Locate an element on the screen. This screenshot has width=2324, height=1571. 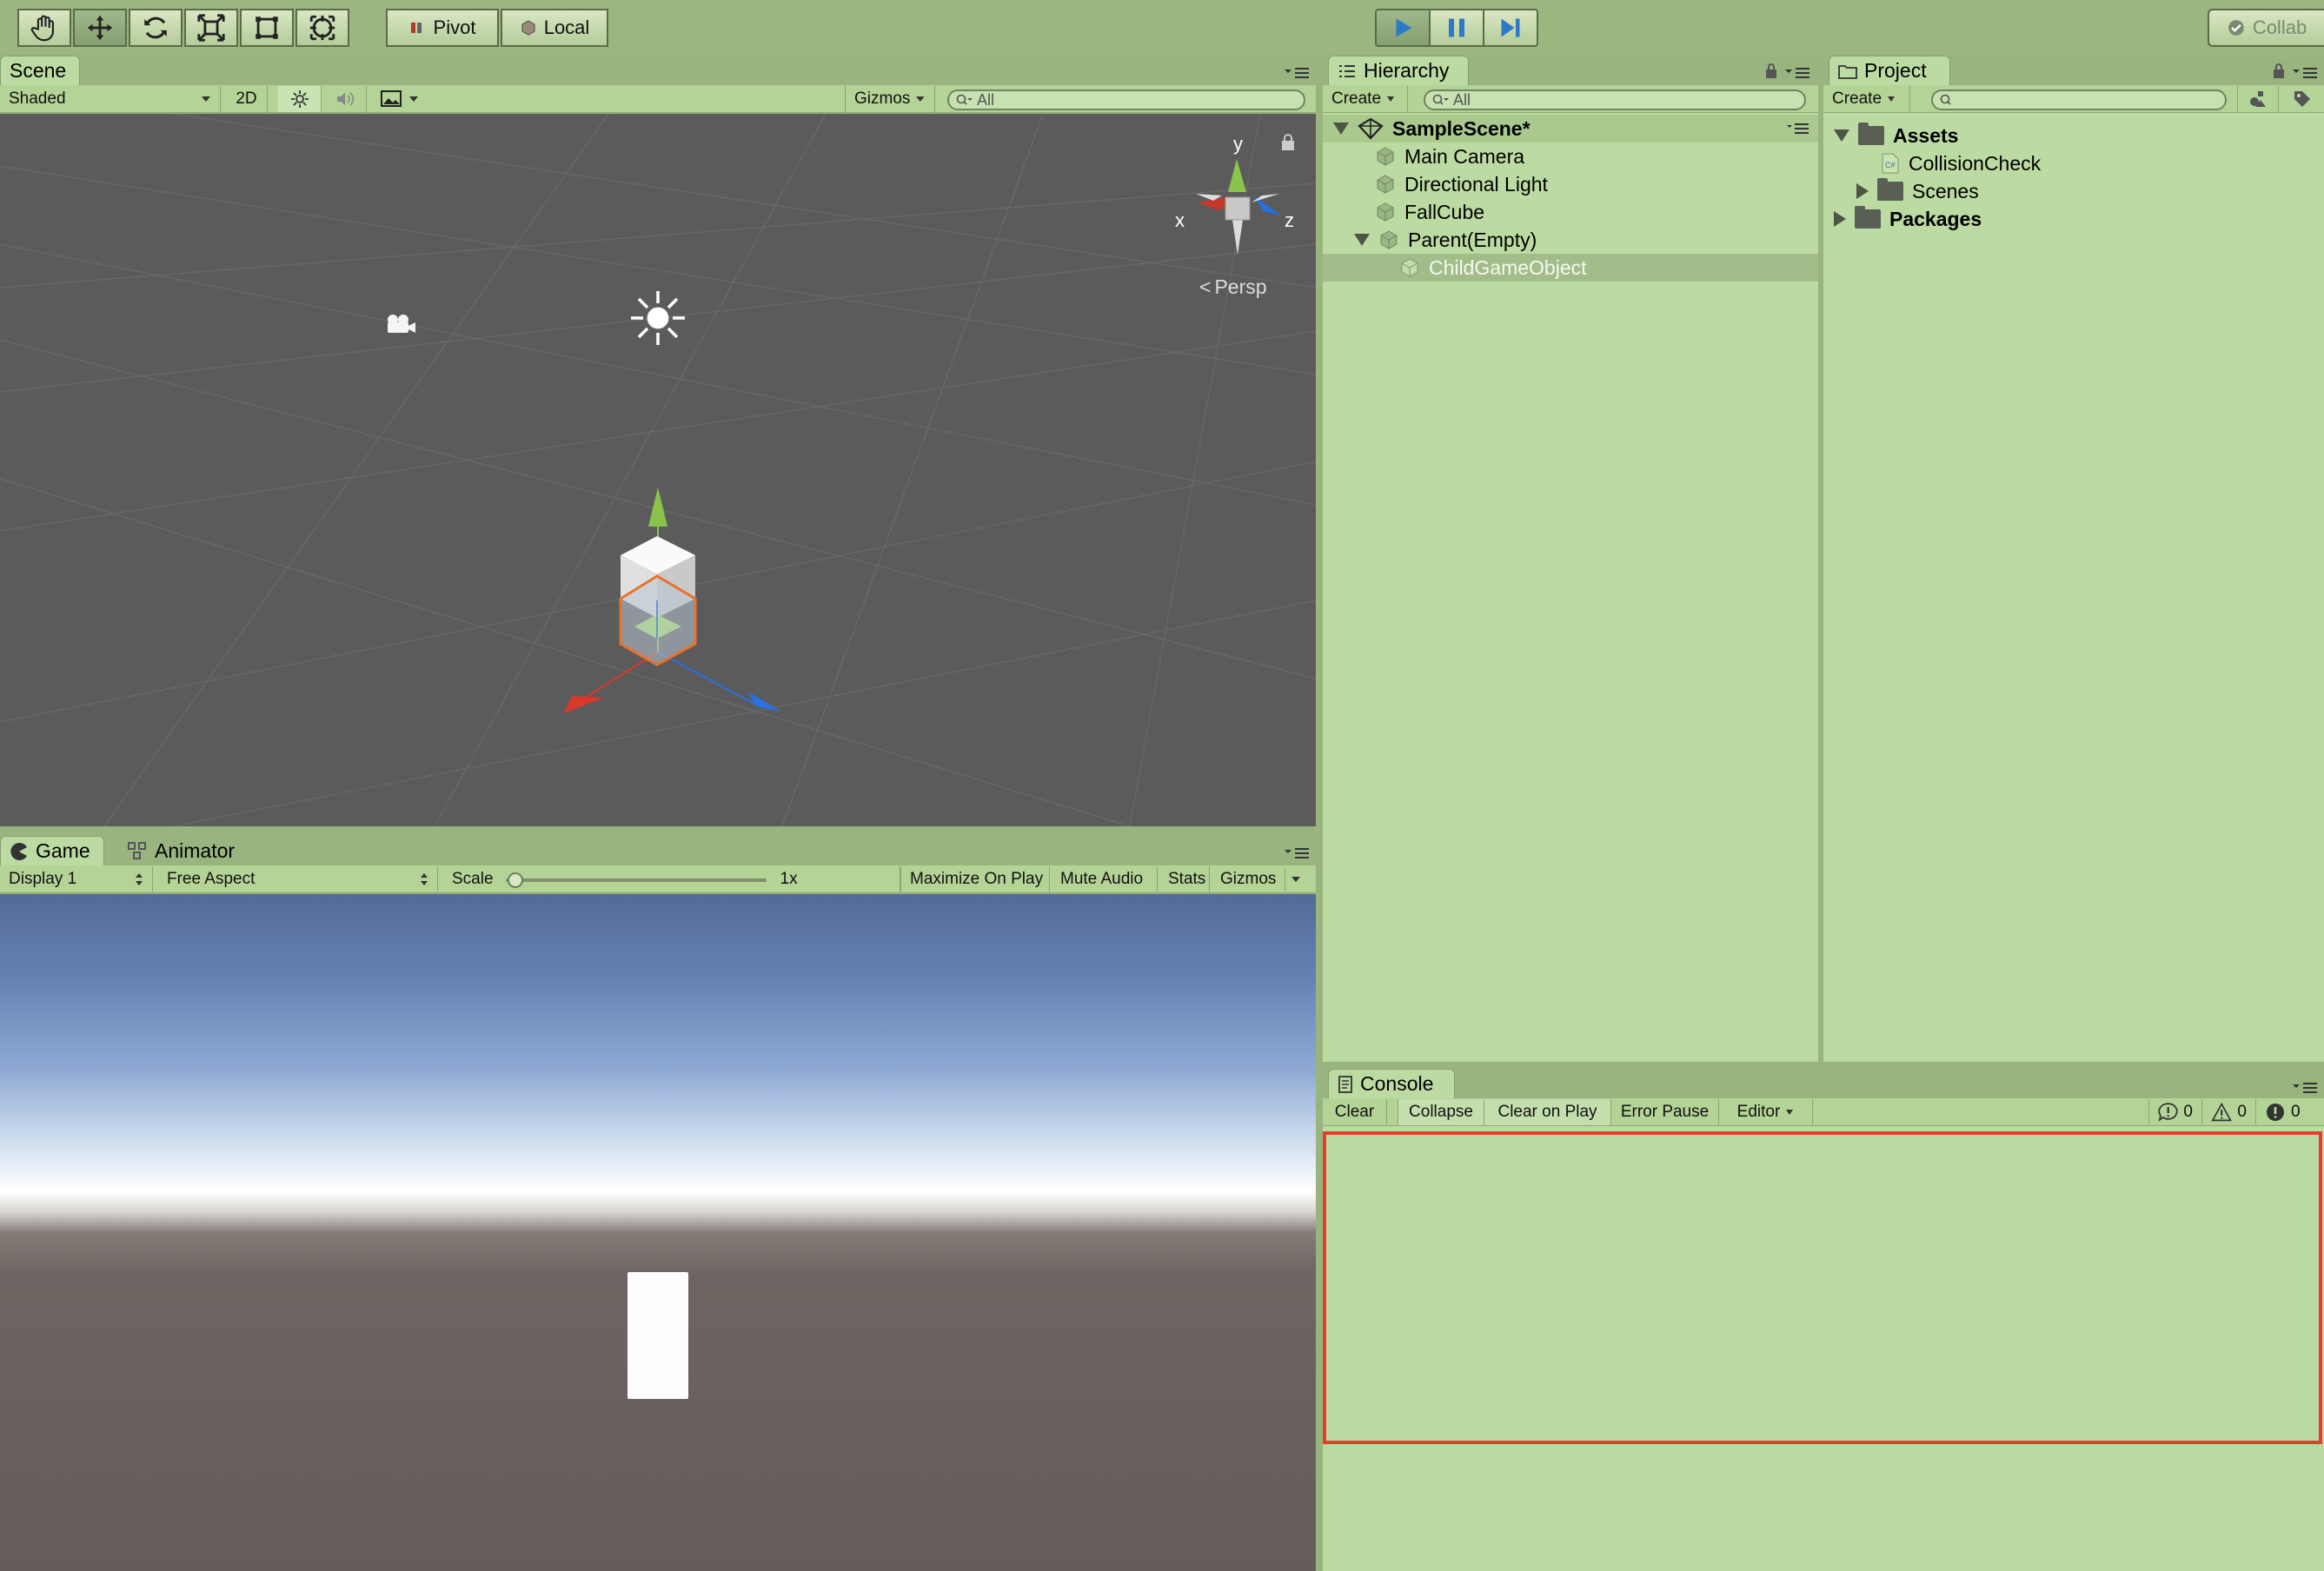
play-button is located at coordinates (1403, 28).